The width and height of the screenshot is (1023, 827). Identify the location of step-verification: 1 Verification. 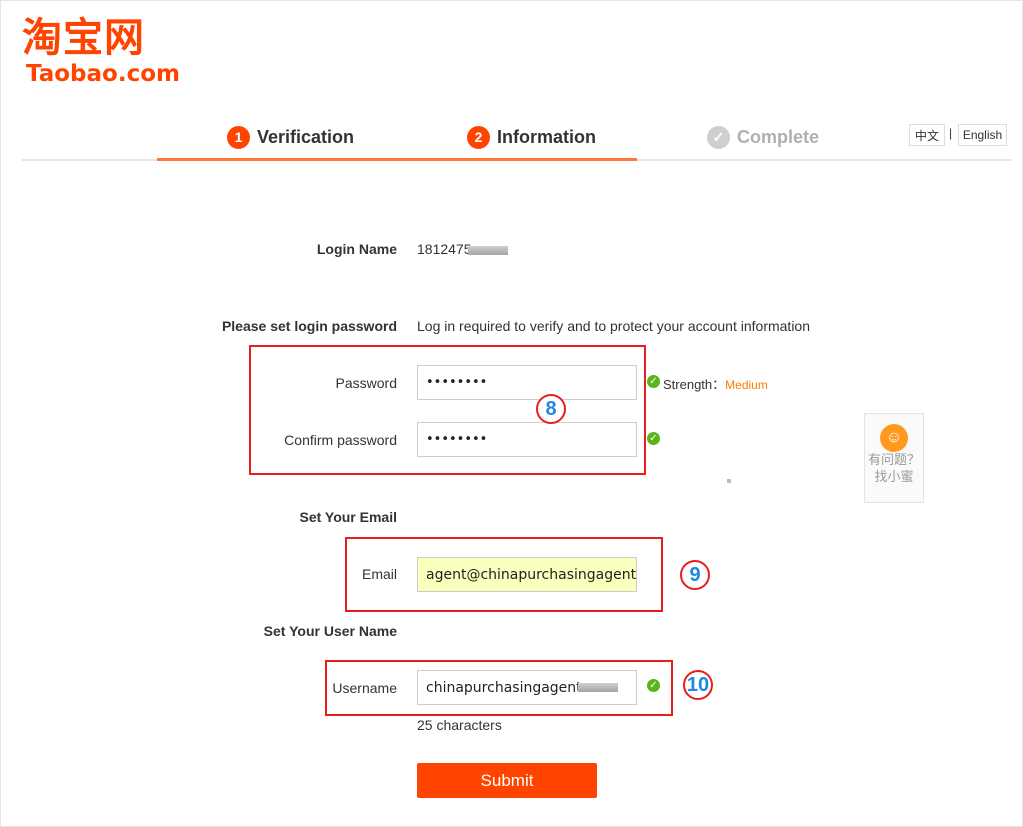
(290, 137).